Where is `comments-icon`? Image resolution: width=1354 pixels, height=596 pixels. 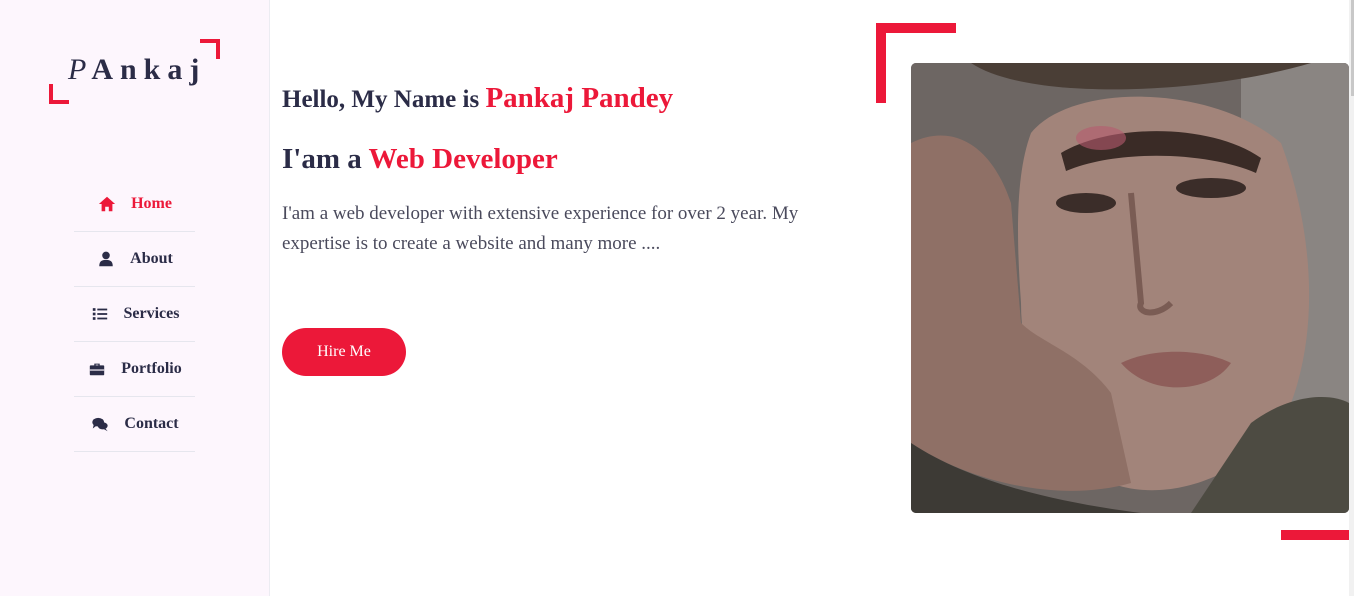
comments-icon is located at coordinates (100, 424).